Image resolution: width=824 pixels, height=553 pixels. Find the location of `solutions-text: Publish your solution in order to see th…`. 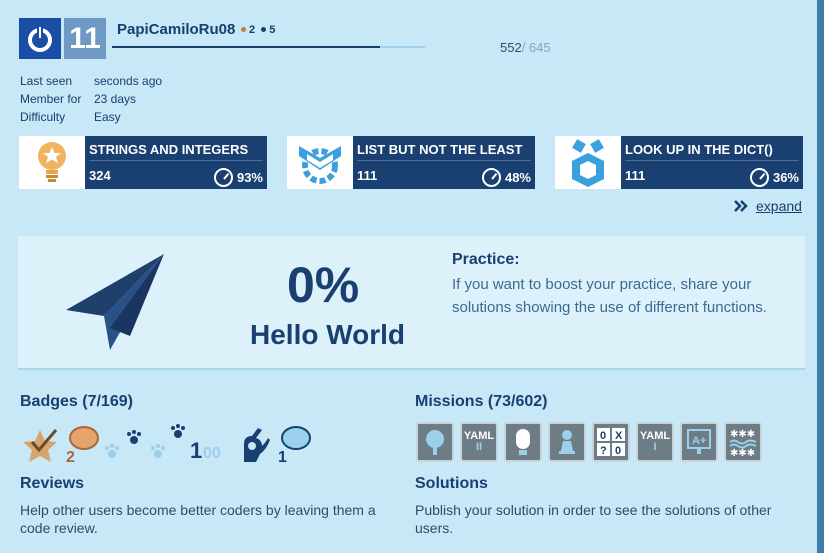

solutions-text: Publish your solution in order to see th… is located at coordinates (593, 519).